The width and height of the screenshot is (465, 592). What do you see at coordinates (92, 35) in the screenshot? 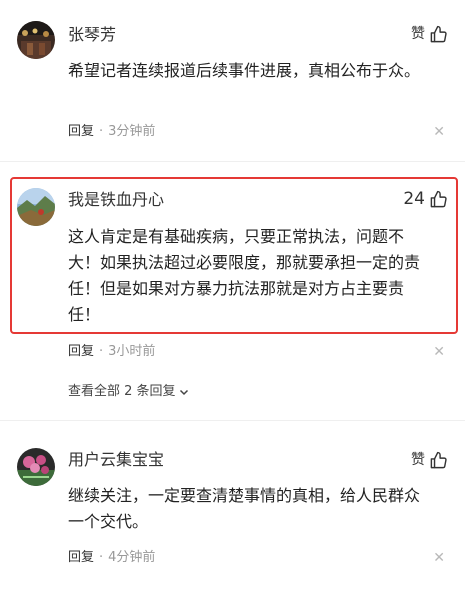
I see `username: 张琴芳` at bounding box center [92, 35].